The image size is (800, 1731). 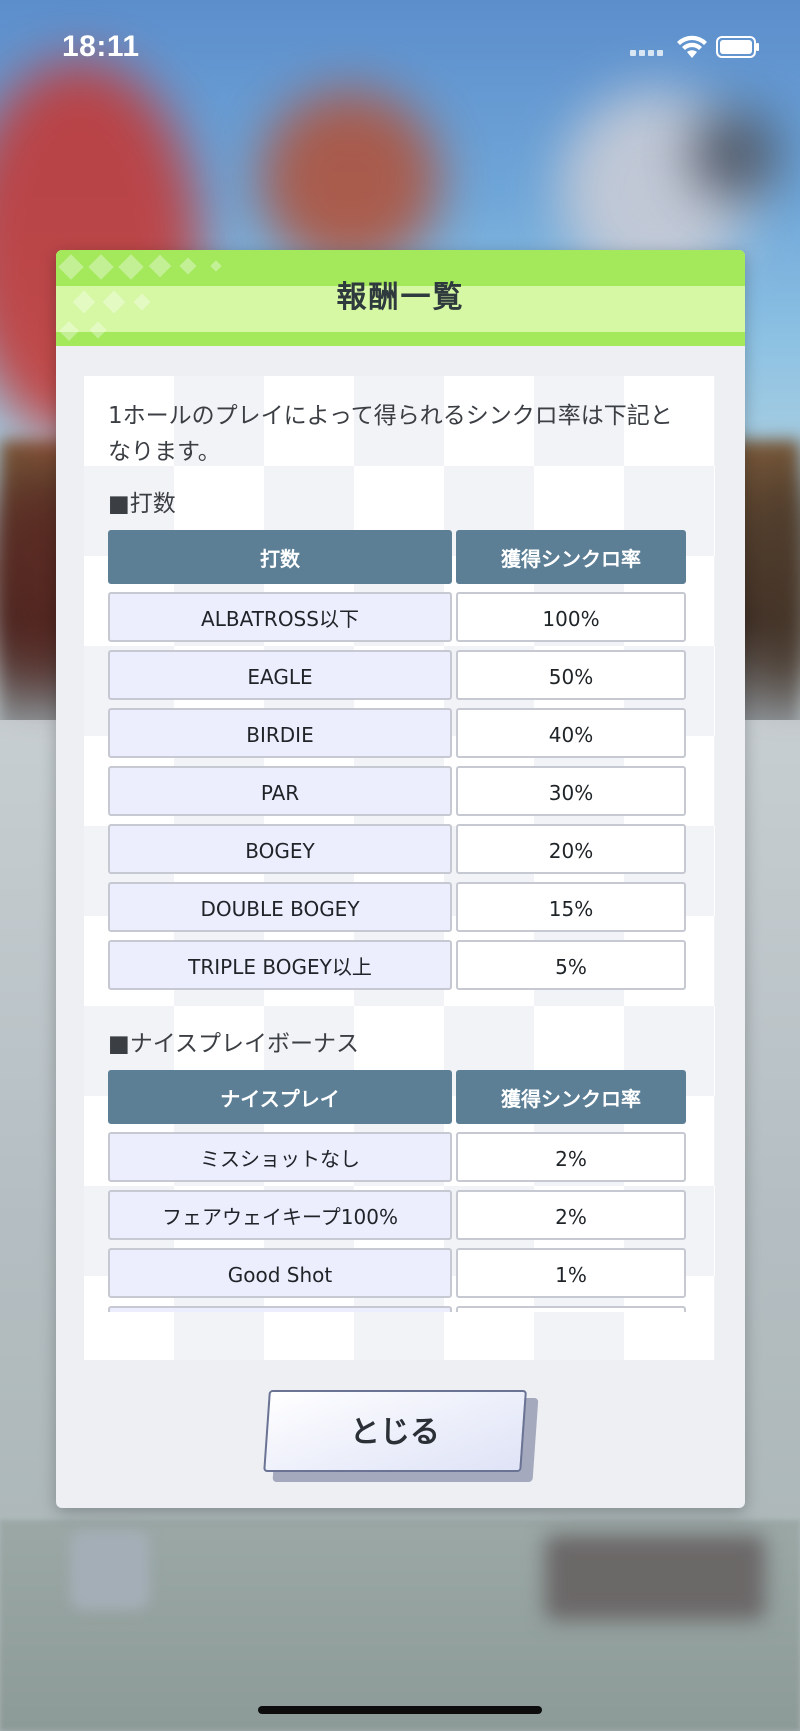 I want to click on nice-play-label: フェアウェイキープ100%, so click(x=280, y=1215).